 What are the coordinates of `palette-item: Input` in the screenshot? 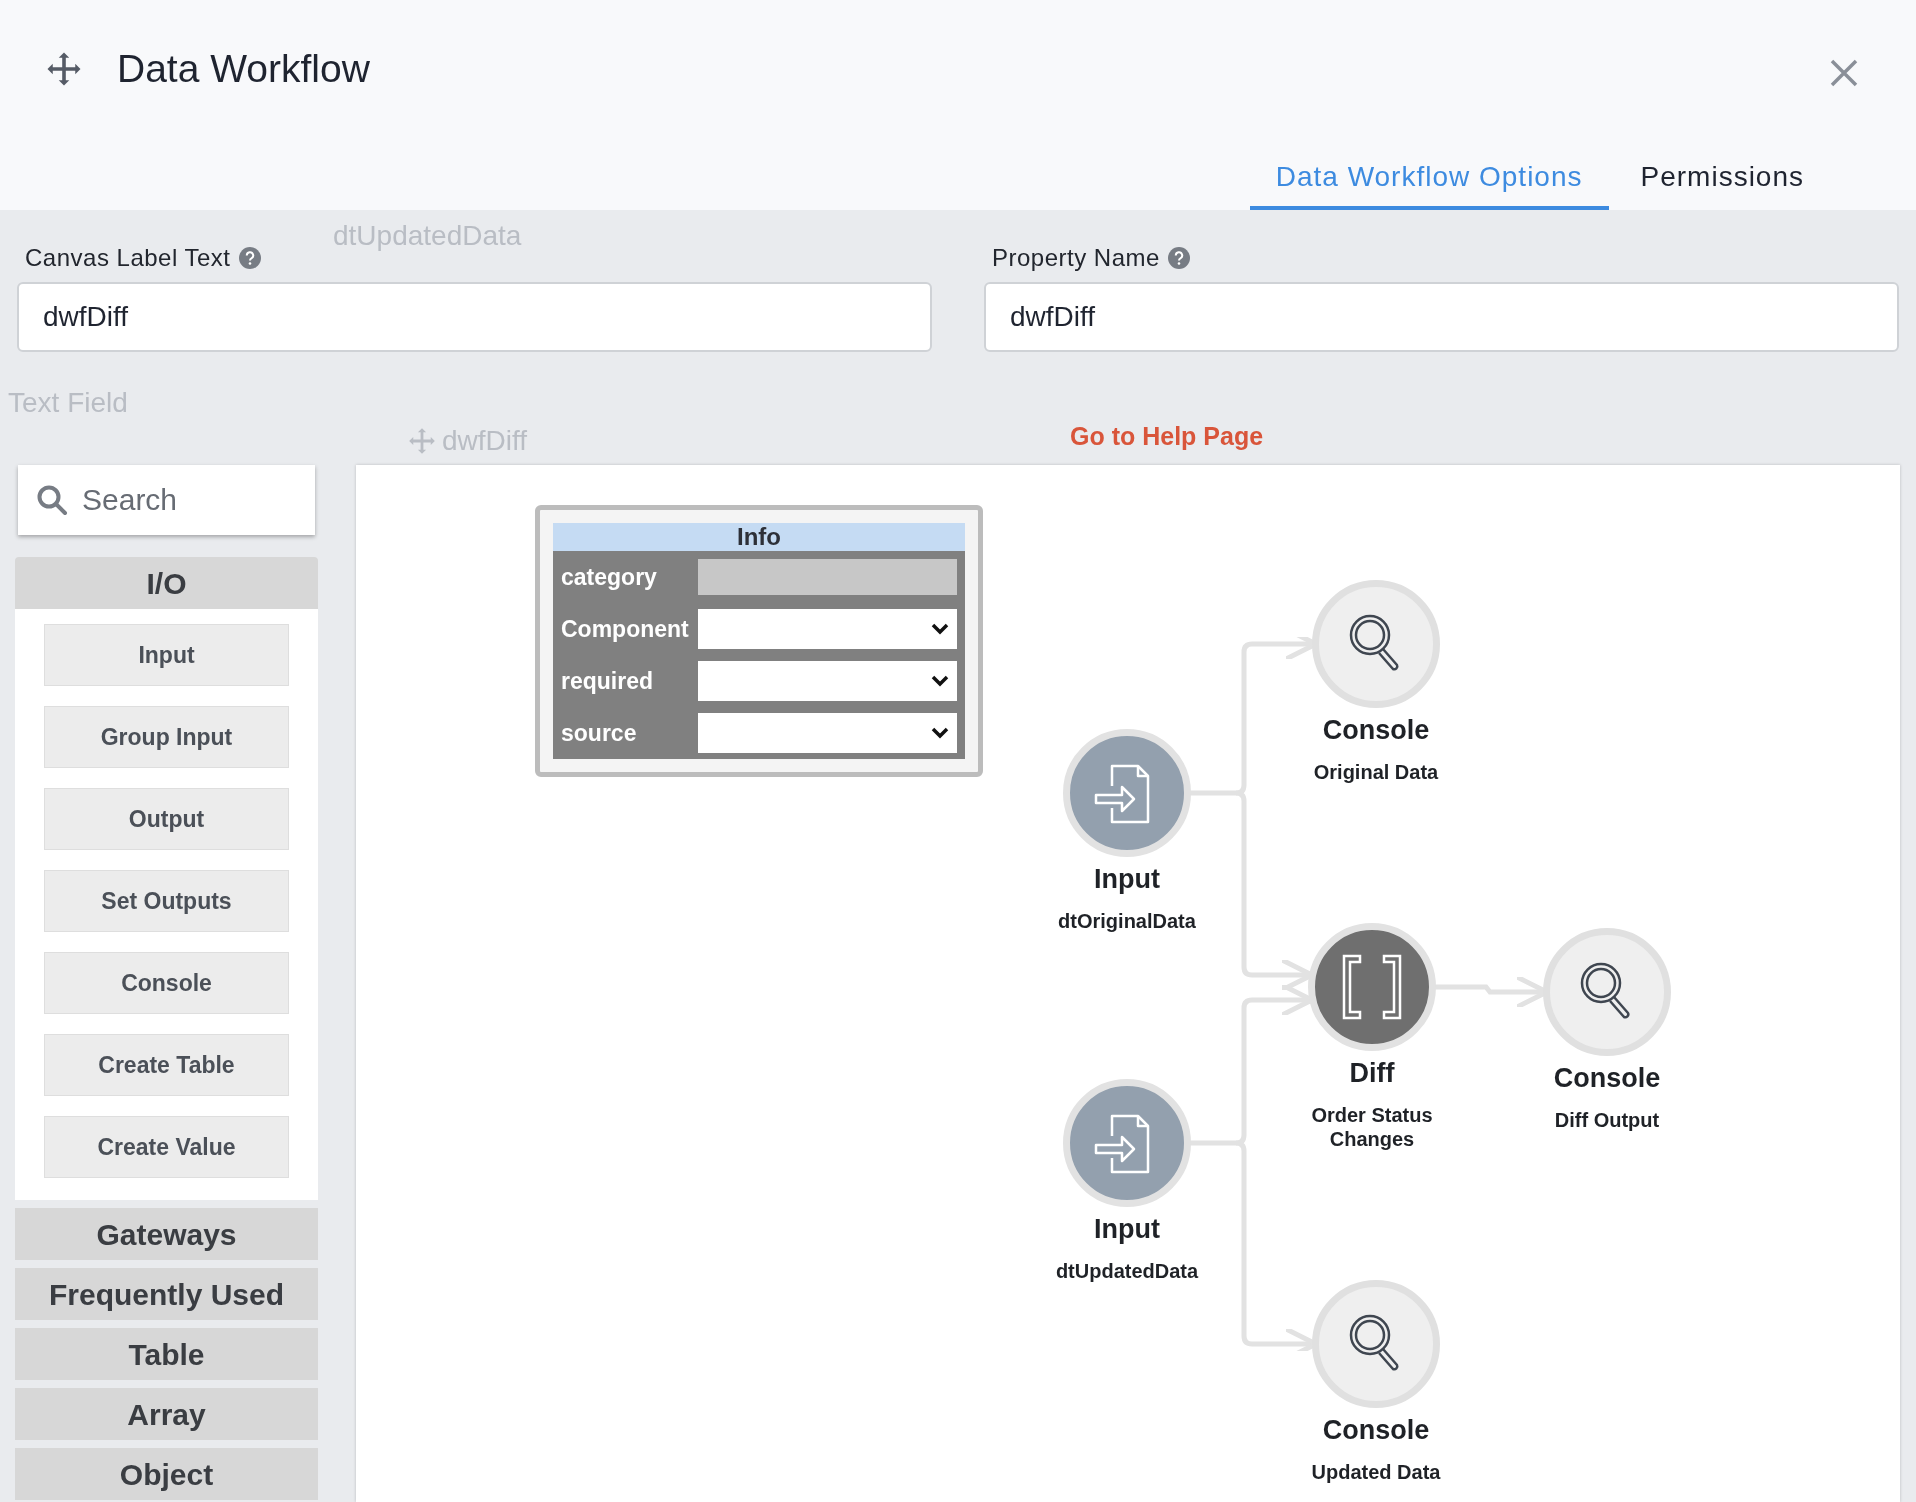 It's located at (166, 655).